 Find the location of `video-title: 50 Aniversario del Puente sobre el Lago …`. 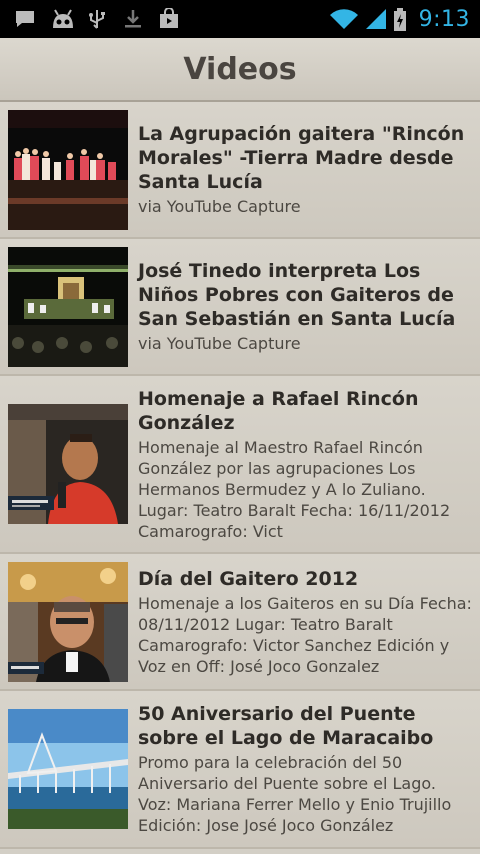

video-title: 50 Aniversario del Puente sobre el Lago … is located at coordinates (286, 726).